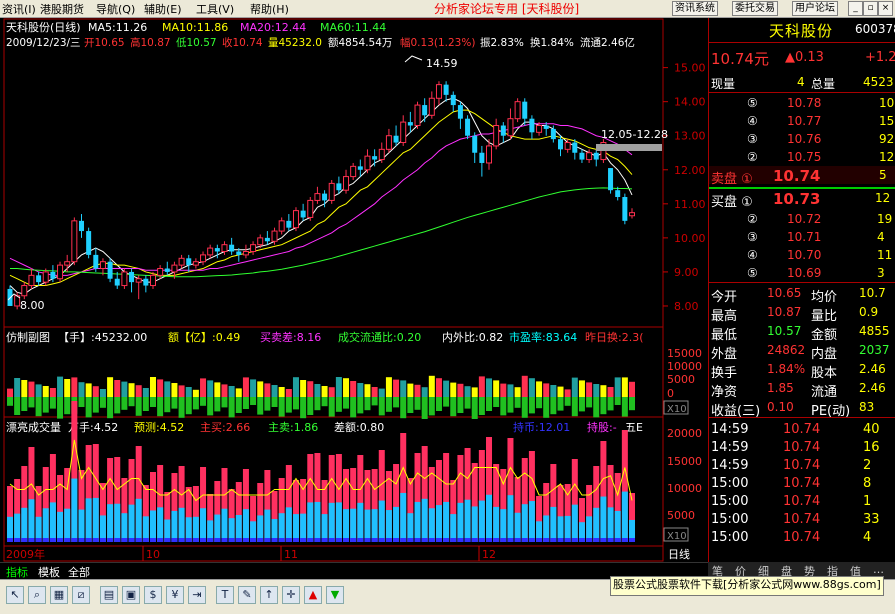 The width and height of the screenshot is (895, 614). What do you see at coordinates (815, 8) in the screenshot?
I see `forum-button: 用户论坛` at bounding box center [815, 8].